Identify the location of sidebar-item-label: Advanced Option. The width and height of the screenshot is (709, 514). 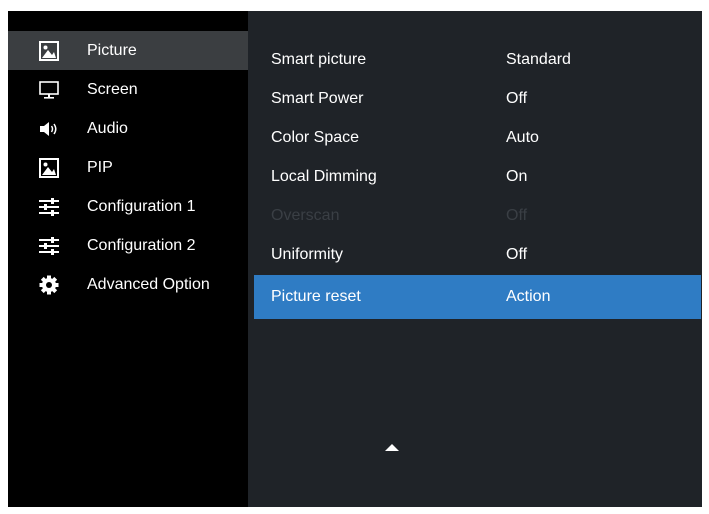
(148, 284).